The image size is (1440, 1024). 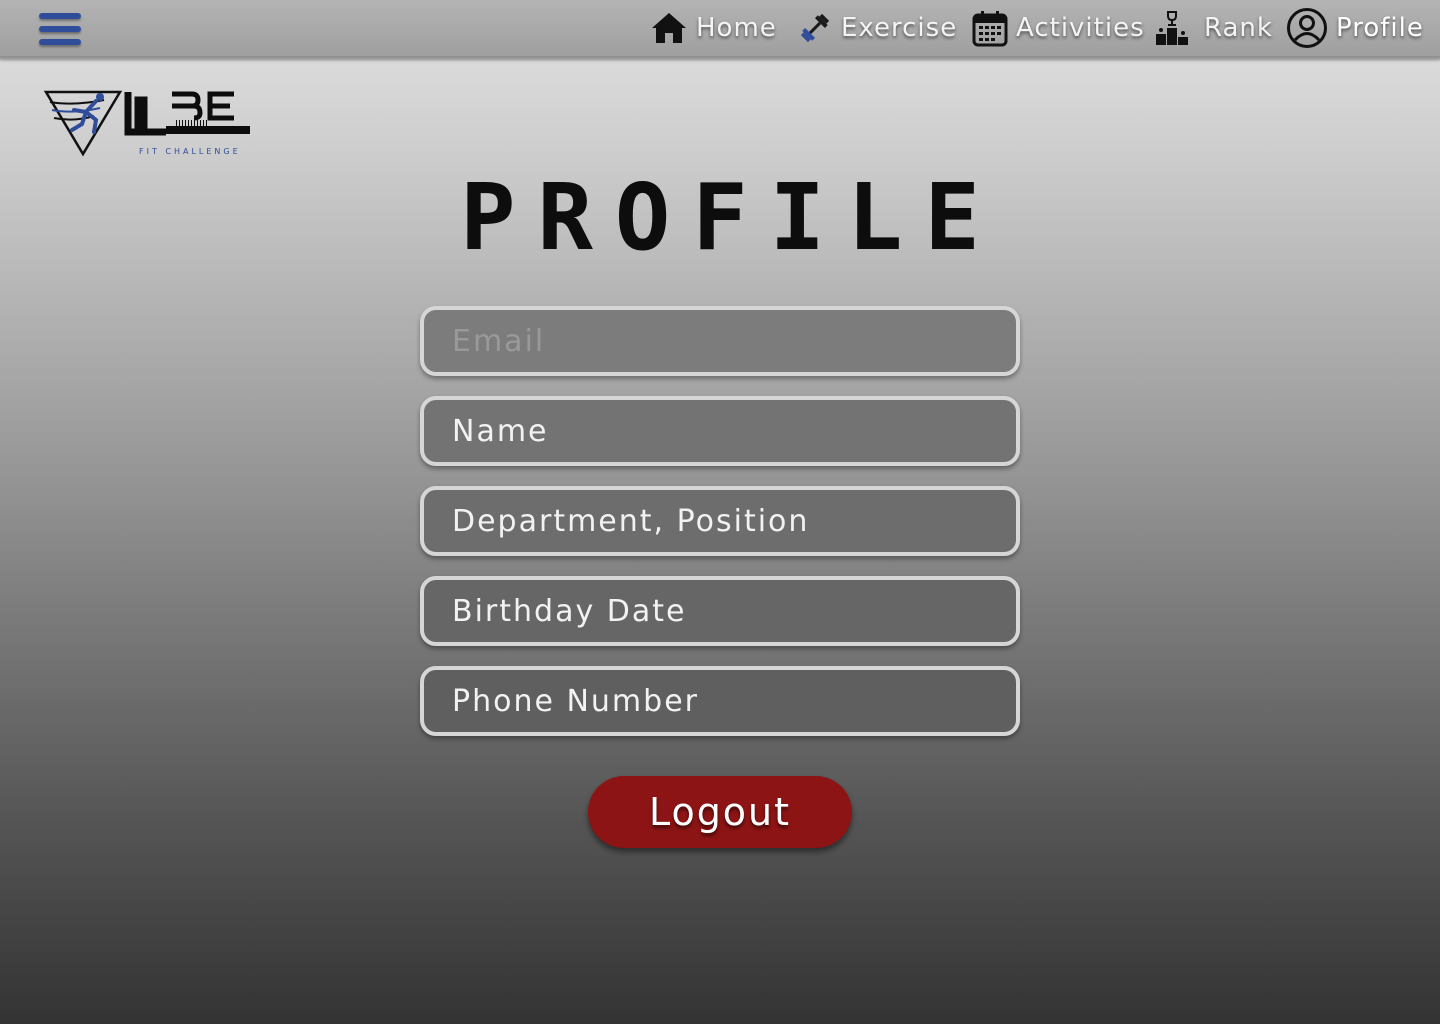 I want to click on nav-item-home: Home, so click(x=713, y=28).